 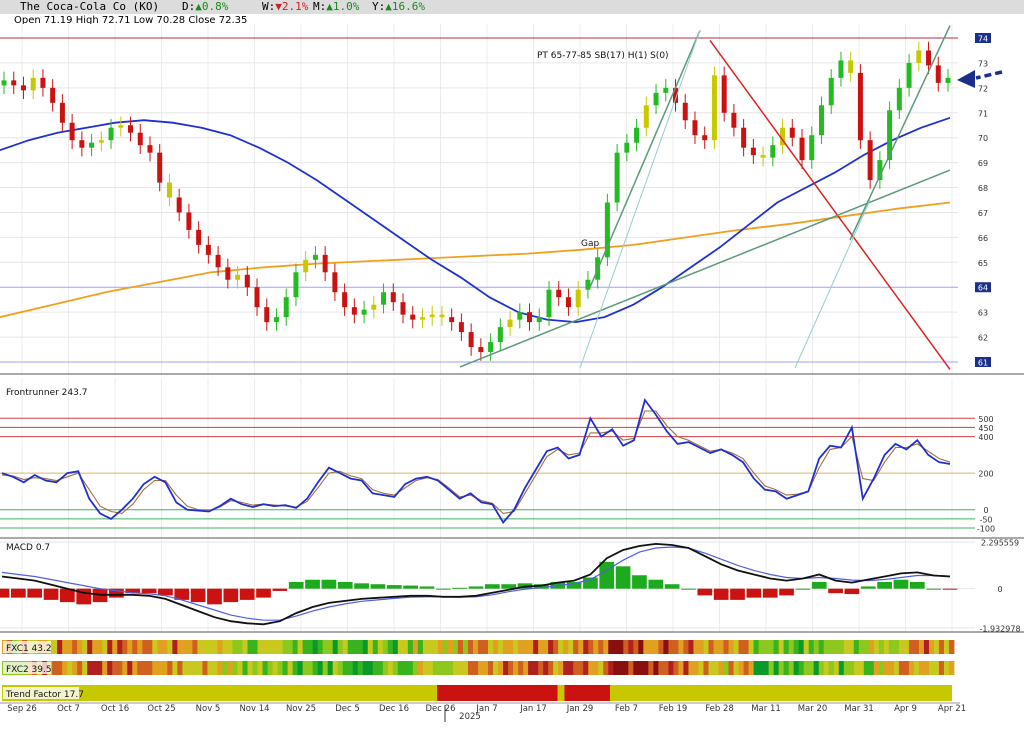 What do you see at coordinates (813, 709) in the screenshot?
I see `x-tick-label: Mar 20` at bounding box center [813, 709].